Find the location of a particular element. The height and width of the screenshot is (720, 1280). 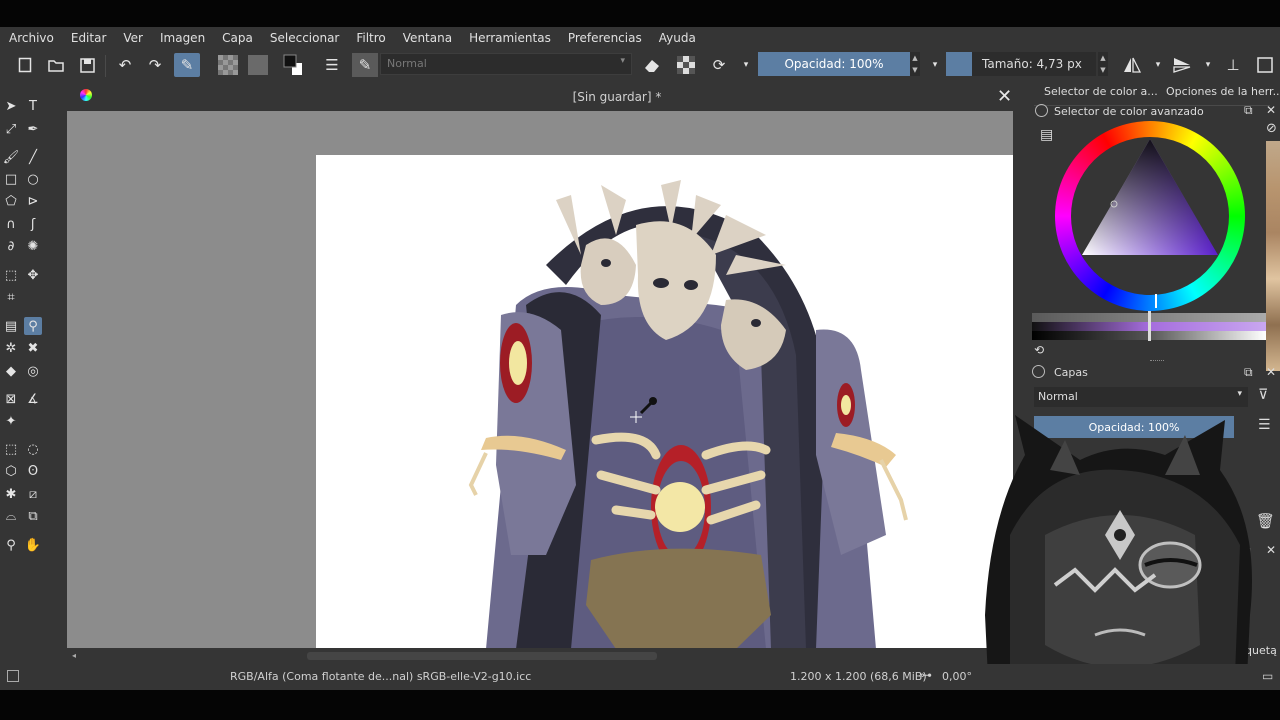

color-picker-icon: ⚲ is located at coordinates (33, 326).